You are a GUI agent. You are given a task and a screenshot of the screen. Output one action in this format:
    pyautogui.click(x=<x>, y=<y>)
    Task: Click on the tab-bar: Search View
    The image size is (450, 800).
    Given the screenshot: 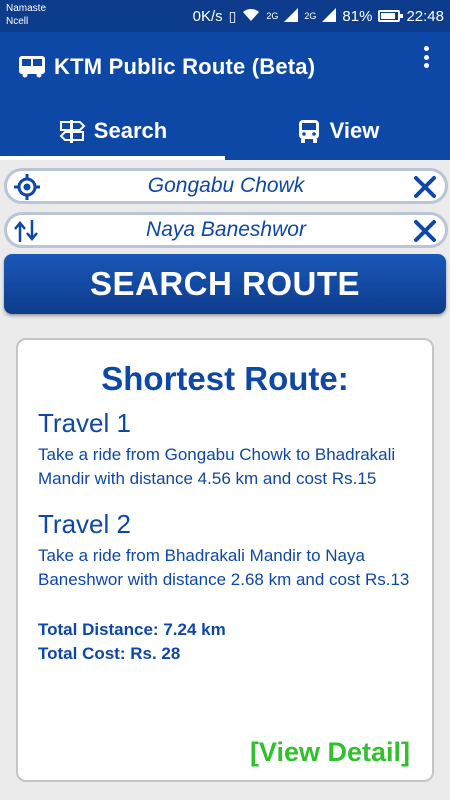 What is the action you would take?
    pyautogui.click(x=225, y=131)
    